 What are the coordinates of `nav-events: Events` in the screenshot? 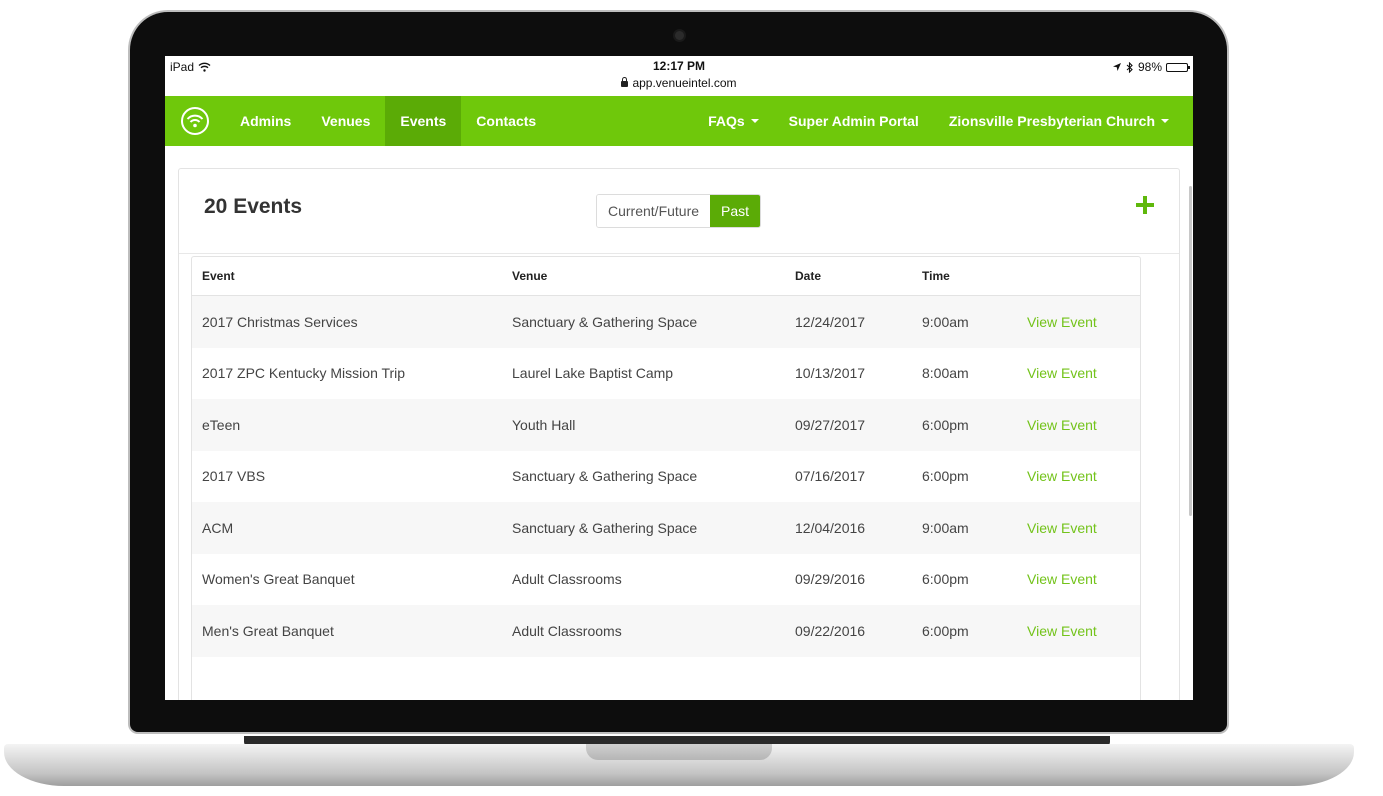 It's located at (423, 121).